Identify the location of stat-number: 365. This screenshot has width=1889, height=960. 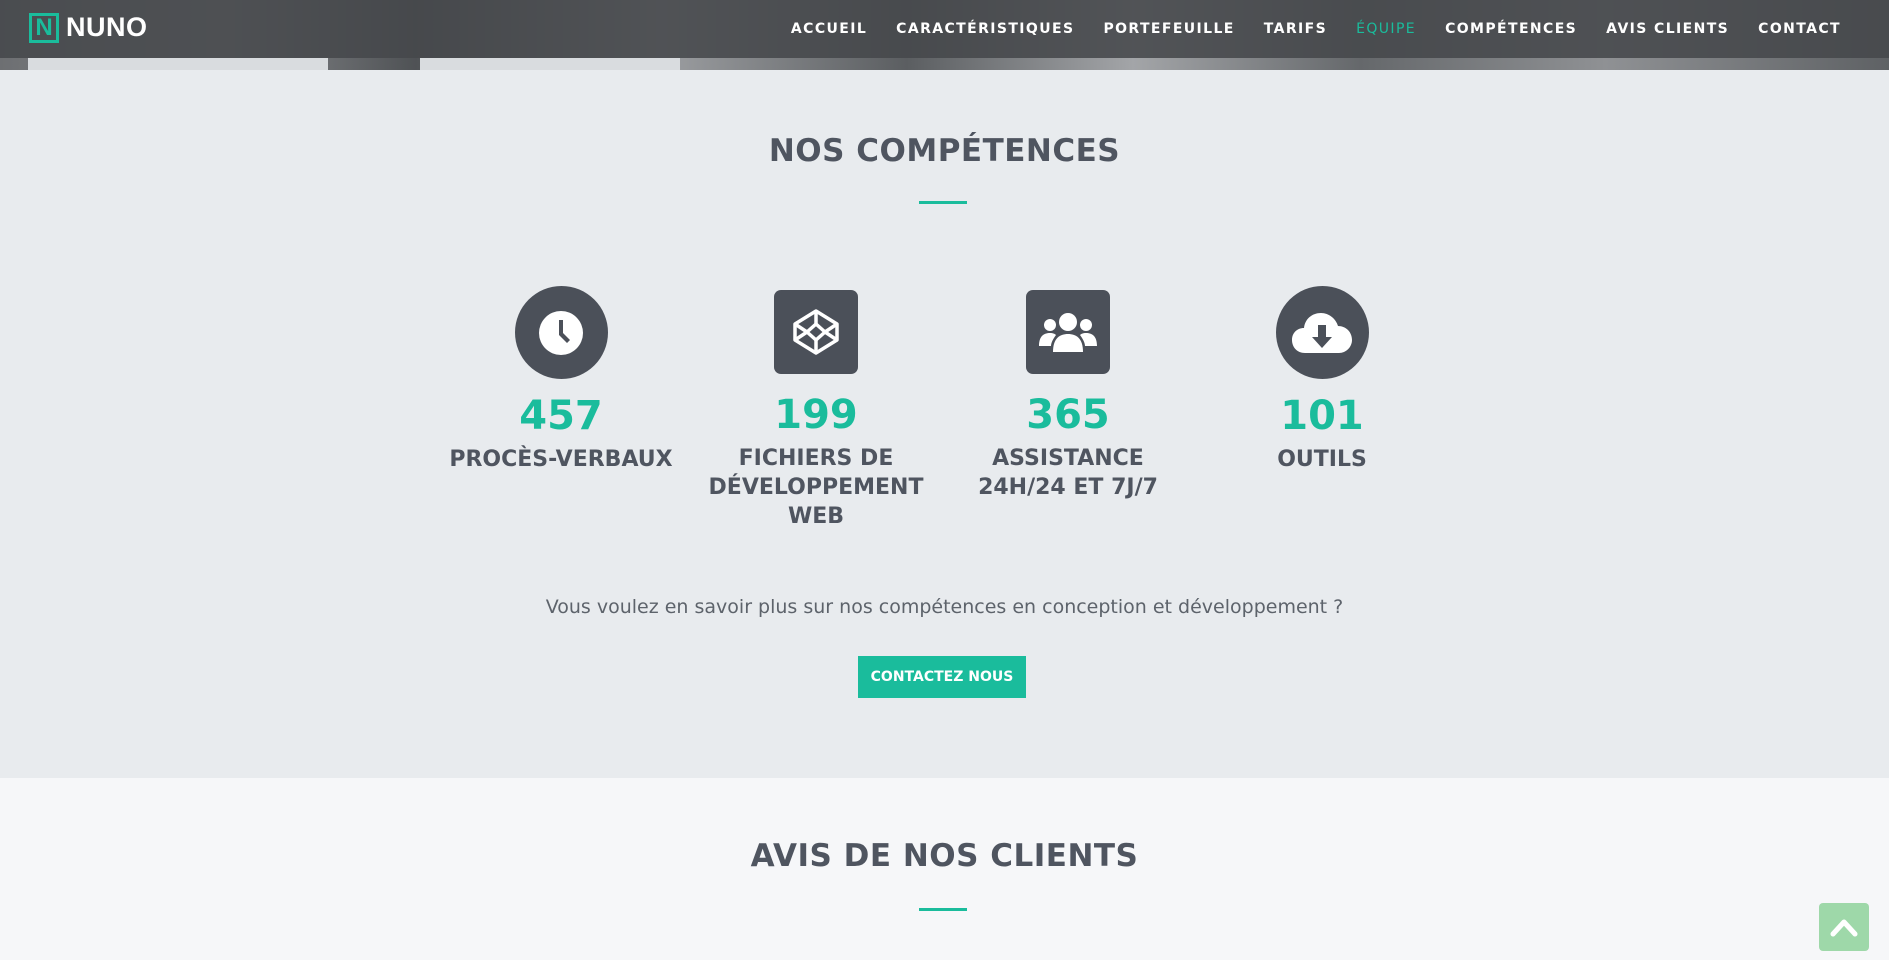
(1068, 415).